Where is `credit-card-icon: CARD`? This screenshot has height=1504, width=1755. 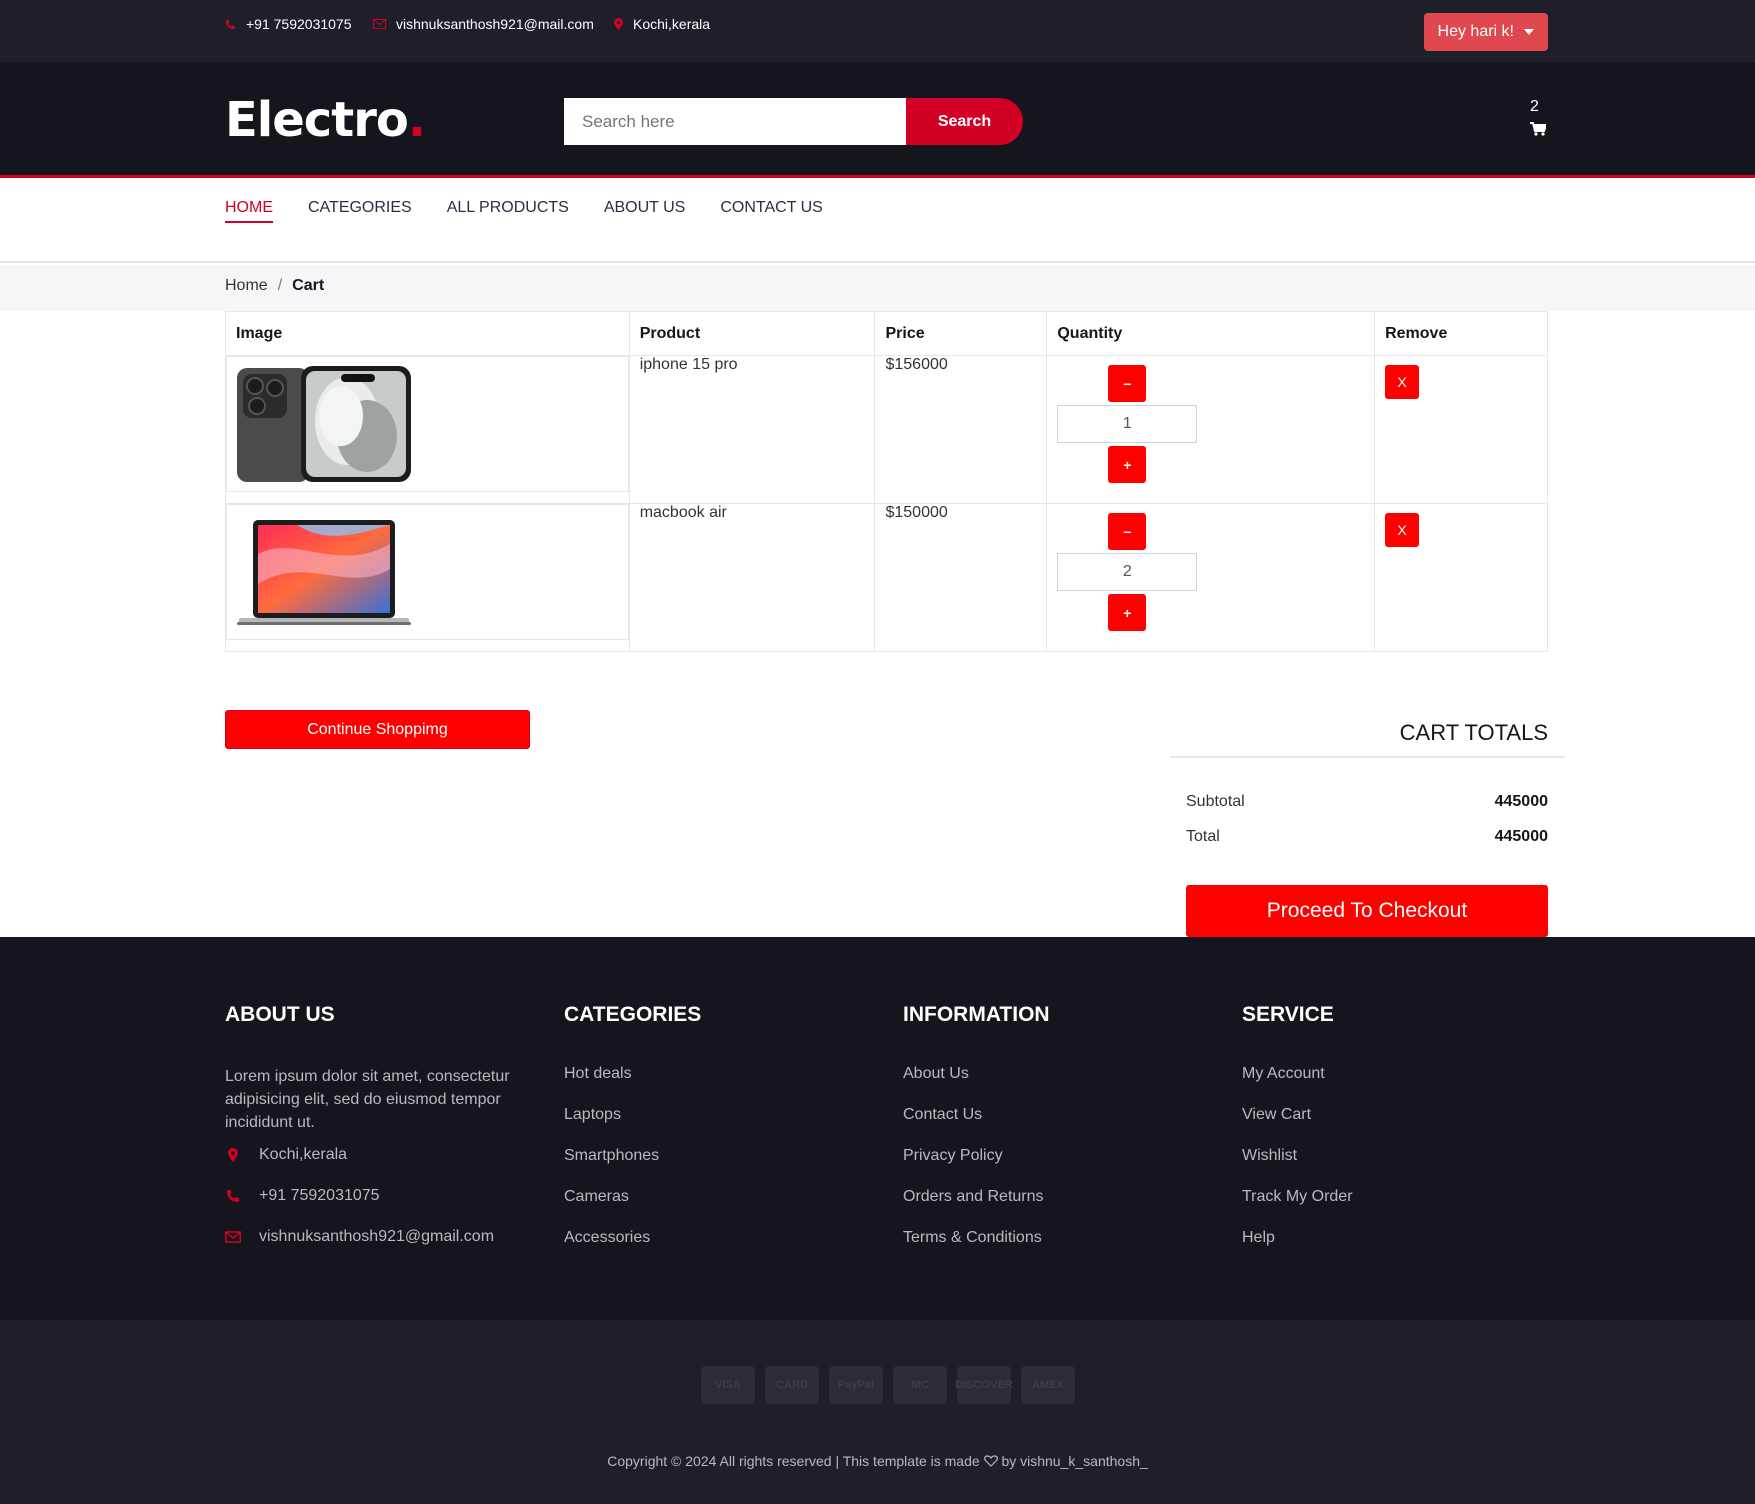 credit-card-icon: CARD is located at coordinates (792, 1385).